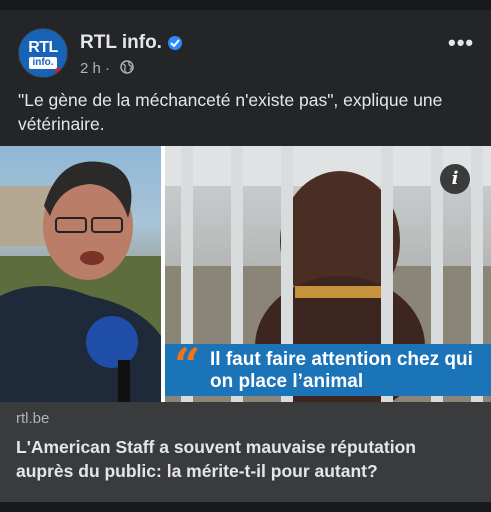 This screenshot has height=512, width=491. Describe the element at coordinates (33, 418) in the screenshot. I see `link-domain: rtl.be` at that location.